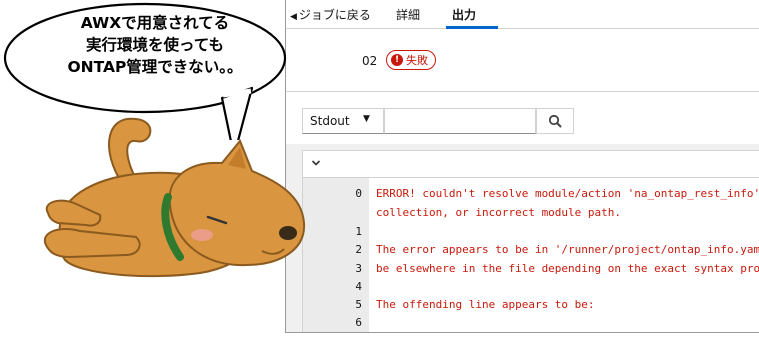  I want to click on speech-bubble-text: AWXで用意されてる 実行環境を使っても ONTAP管理できない。。, so click(155, 45).